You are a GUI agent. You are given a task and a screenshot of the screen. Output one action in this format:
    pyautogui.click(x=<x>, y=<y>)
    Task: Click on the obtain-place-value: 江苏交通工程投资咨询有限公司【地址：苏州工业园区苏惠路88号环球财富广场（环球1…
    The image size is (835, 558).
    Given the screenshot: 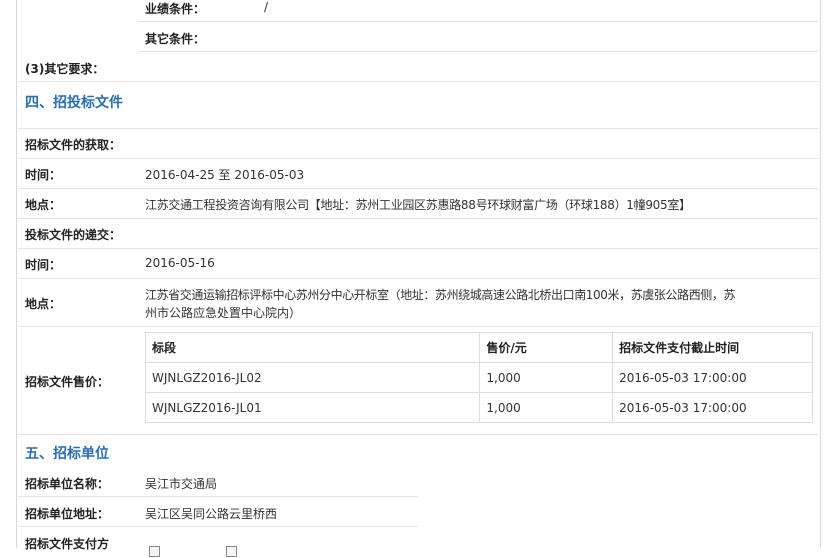 What is the action you would take?
    pyautogui.click(x=418, y=205)
    